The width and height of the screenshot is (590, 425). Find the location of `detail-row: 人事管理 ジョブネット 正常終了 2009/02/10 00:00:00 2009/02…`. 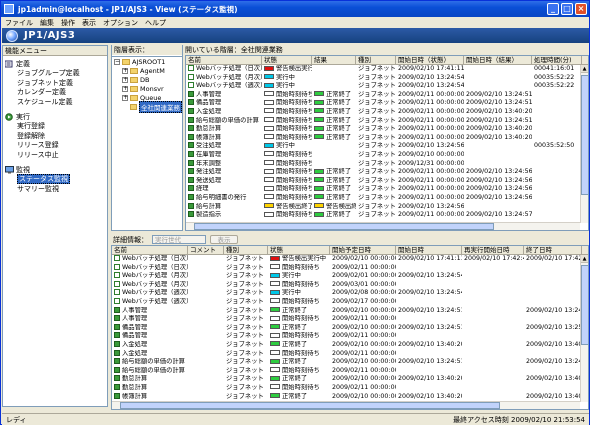

detail-row: 人事管理 ジョブネット 正常終了 2009/02/10 00:00:00 2009/02… is located at coordinates (350, 311).